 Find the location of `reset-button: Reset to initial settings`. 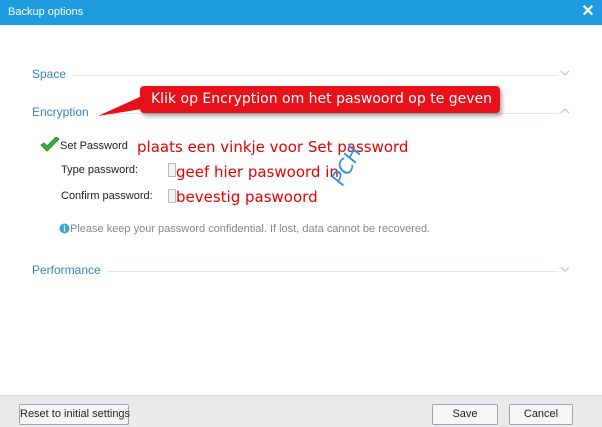

reset-button: Reset to initial settings is located at coordinates (74, 414).